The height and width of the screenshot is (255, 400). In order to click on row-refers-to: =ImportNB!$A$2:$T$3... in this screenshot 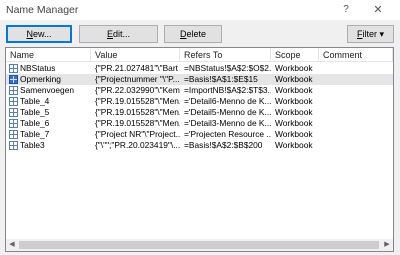, I will do `click(227, 90)`.